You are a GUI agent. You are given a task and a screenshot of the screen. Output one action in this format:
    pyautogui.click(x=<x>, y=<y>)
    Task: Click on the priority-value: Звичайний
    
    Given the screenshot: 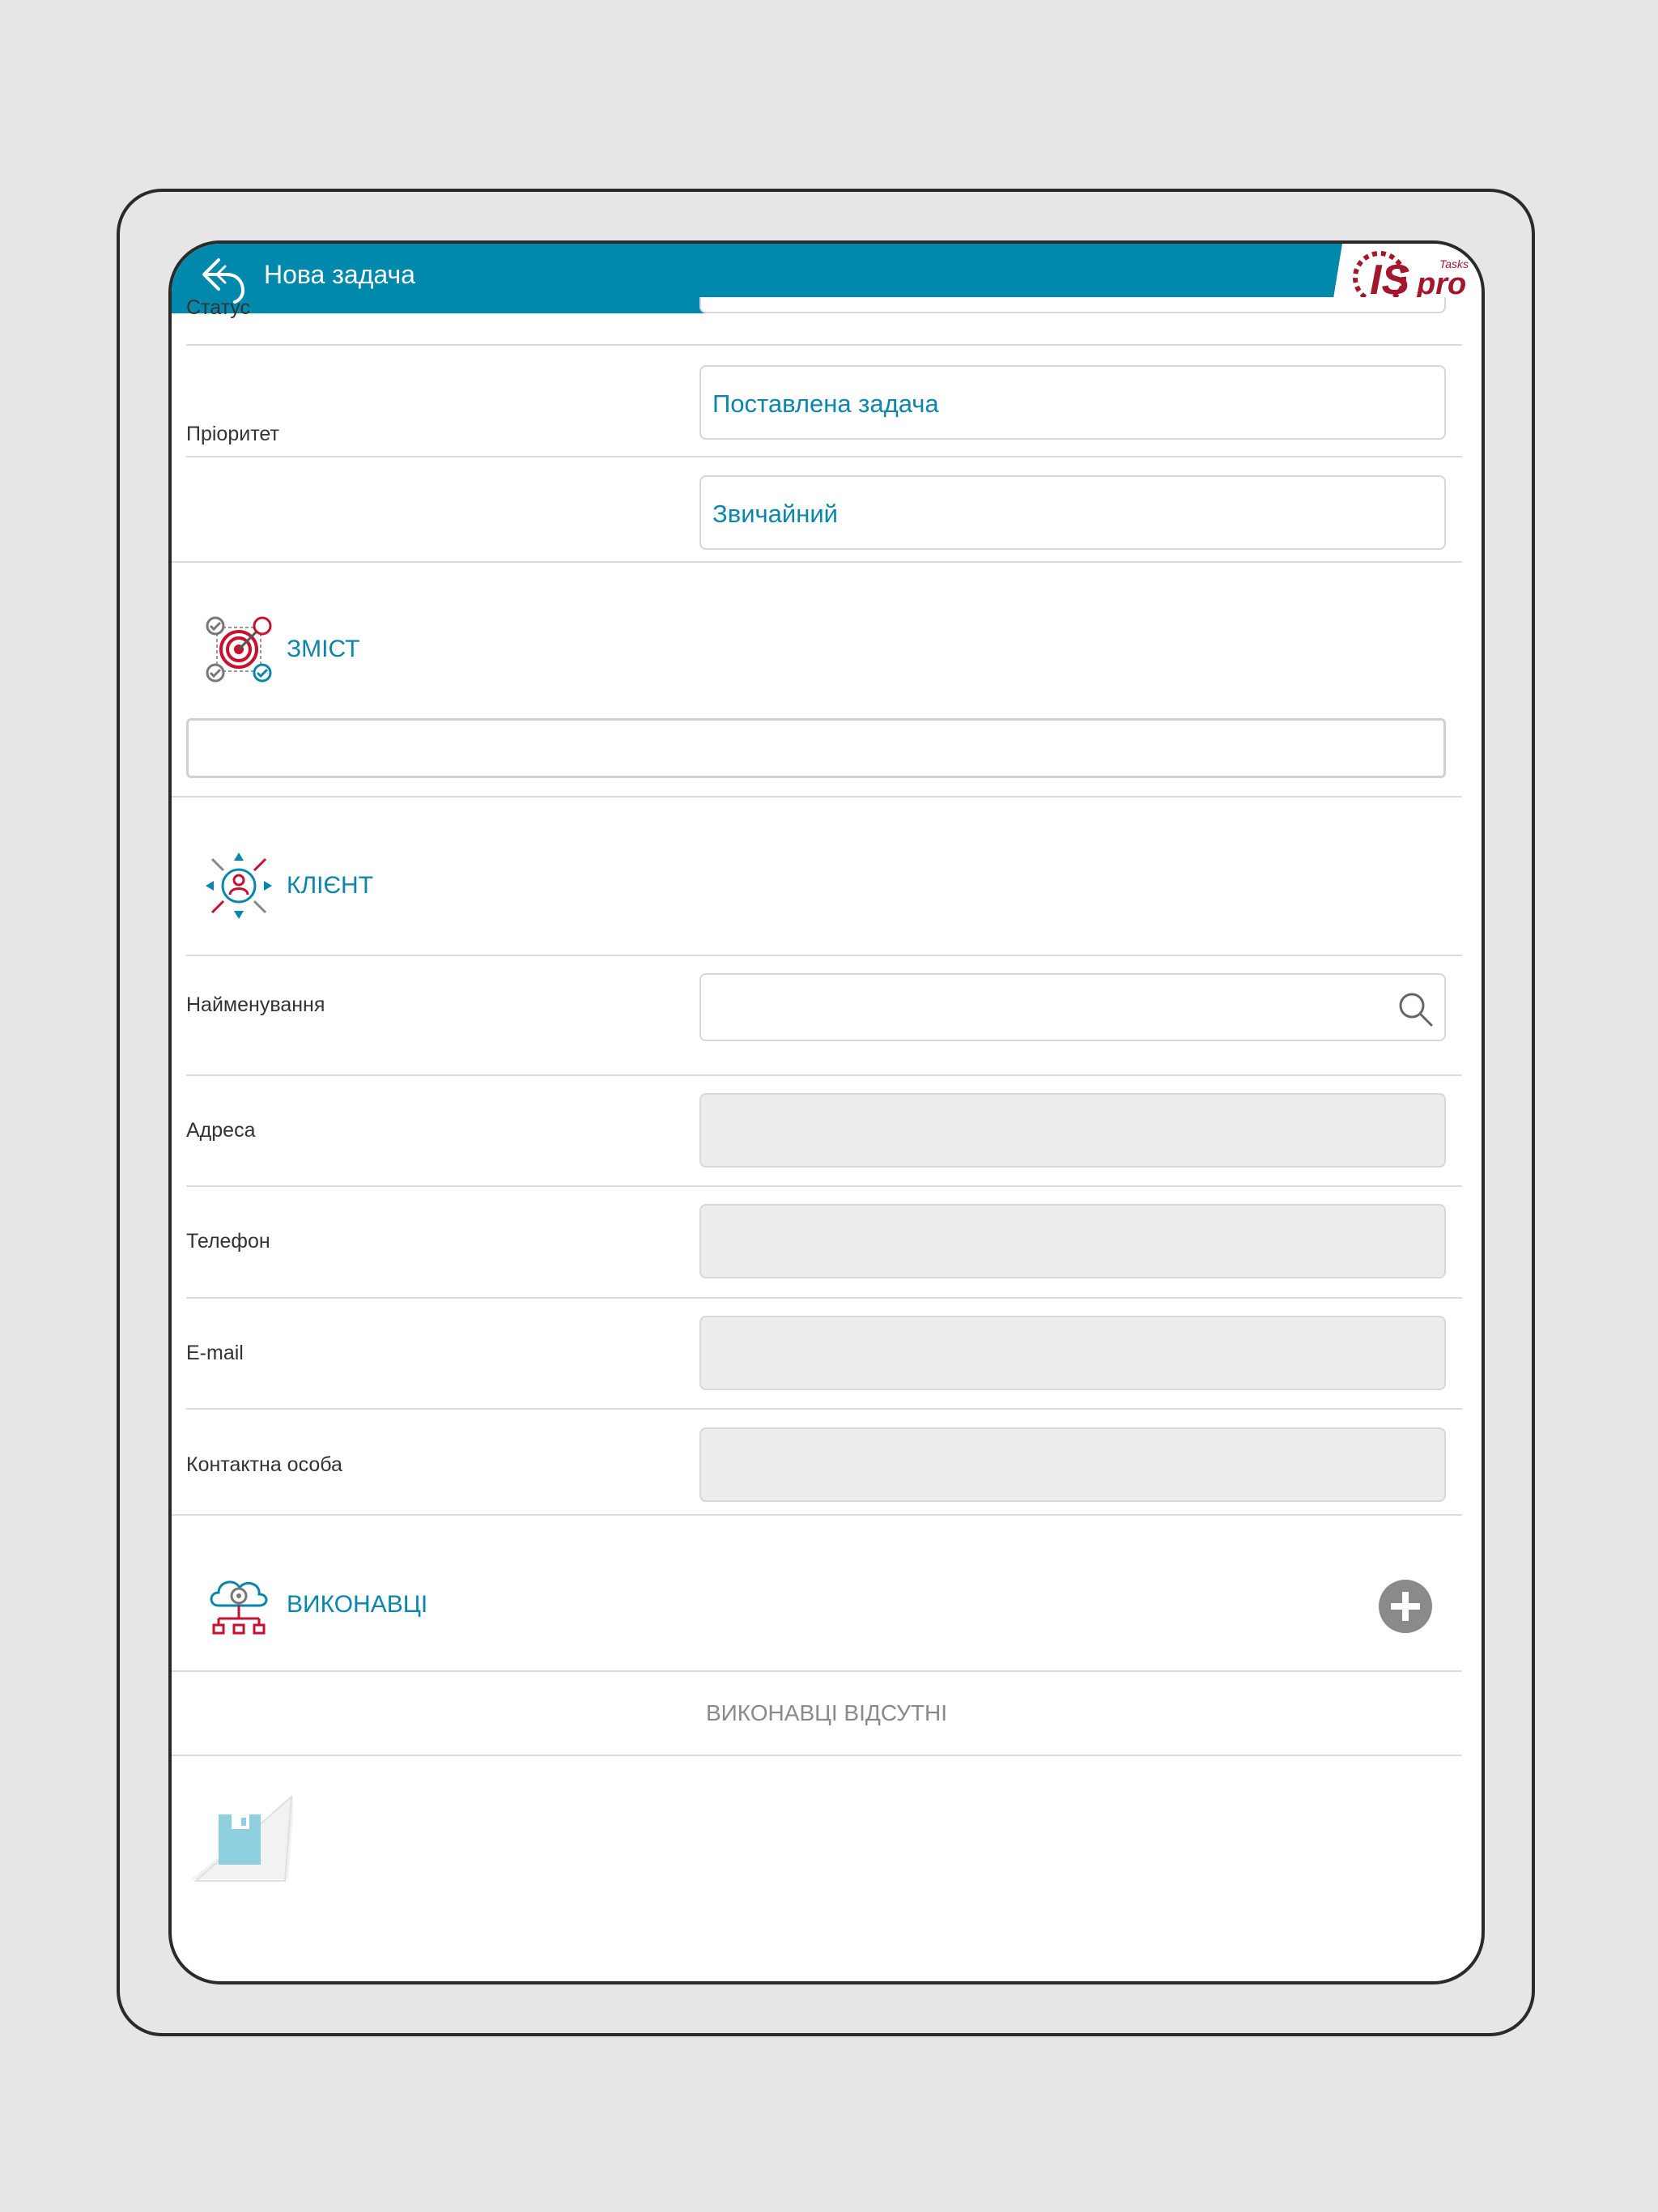 What is the action you would take?
    pyautogui.click(x=775, y=514)
    